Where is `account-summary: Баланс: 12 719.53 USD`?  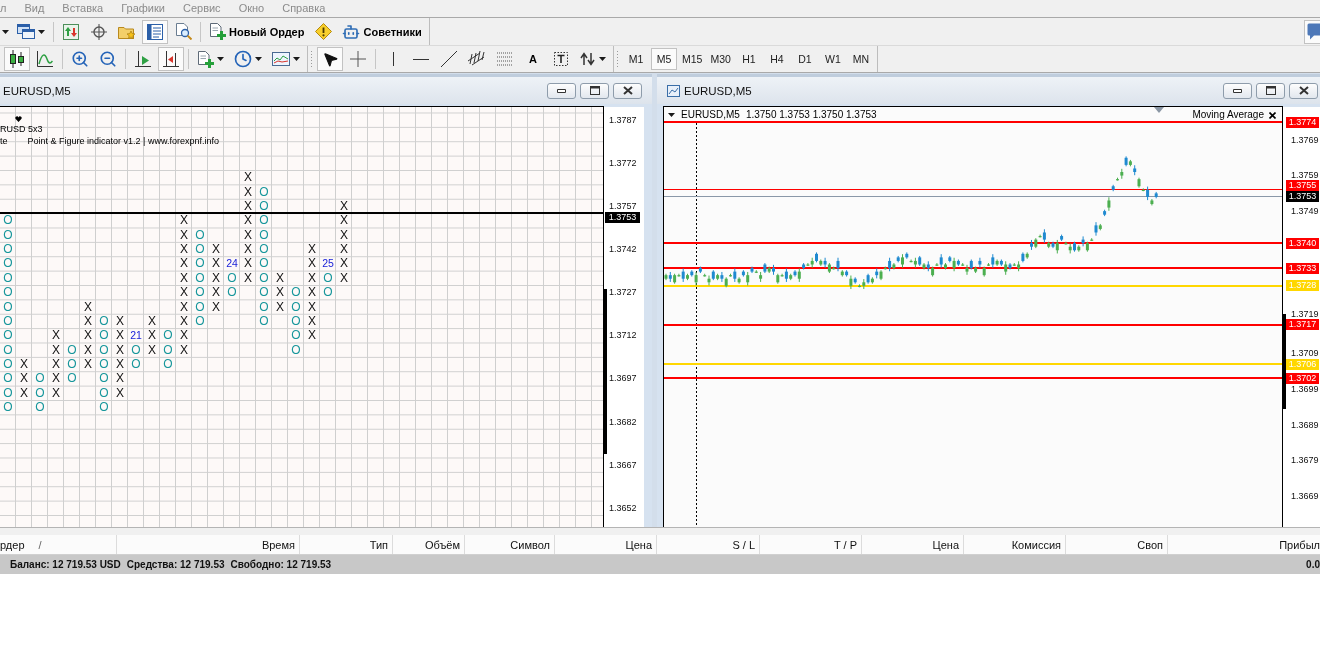 account-summary: Баланс: 12 719.53 USD is located at coordinates (65, 564).